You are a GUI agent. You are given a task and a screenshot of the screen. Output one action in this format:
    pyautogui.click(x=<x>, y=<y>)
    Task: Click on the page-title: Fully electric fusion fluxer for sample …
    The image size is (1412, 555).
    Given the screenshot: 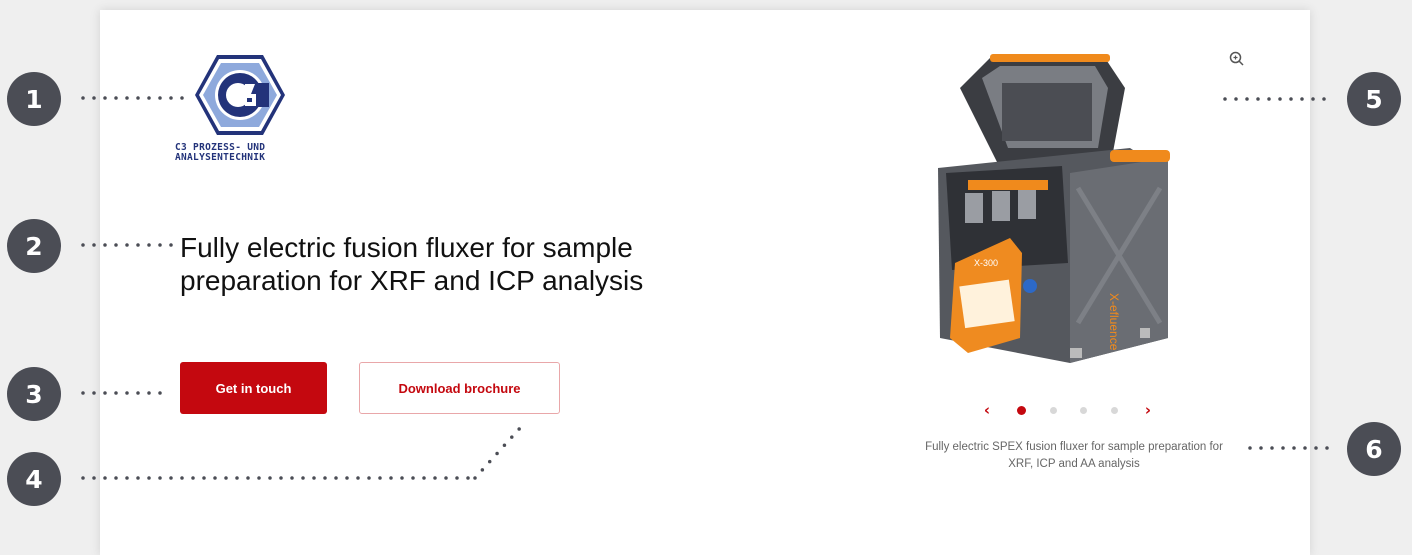 What is the action you would take?
    pyautogui.click(x=480, y=264)
    